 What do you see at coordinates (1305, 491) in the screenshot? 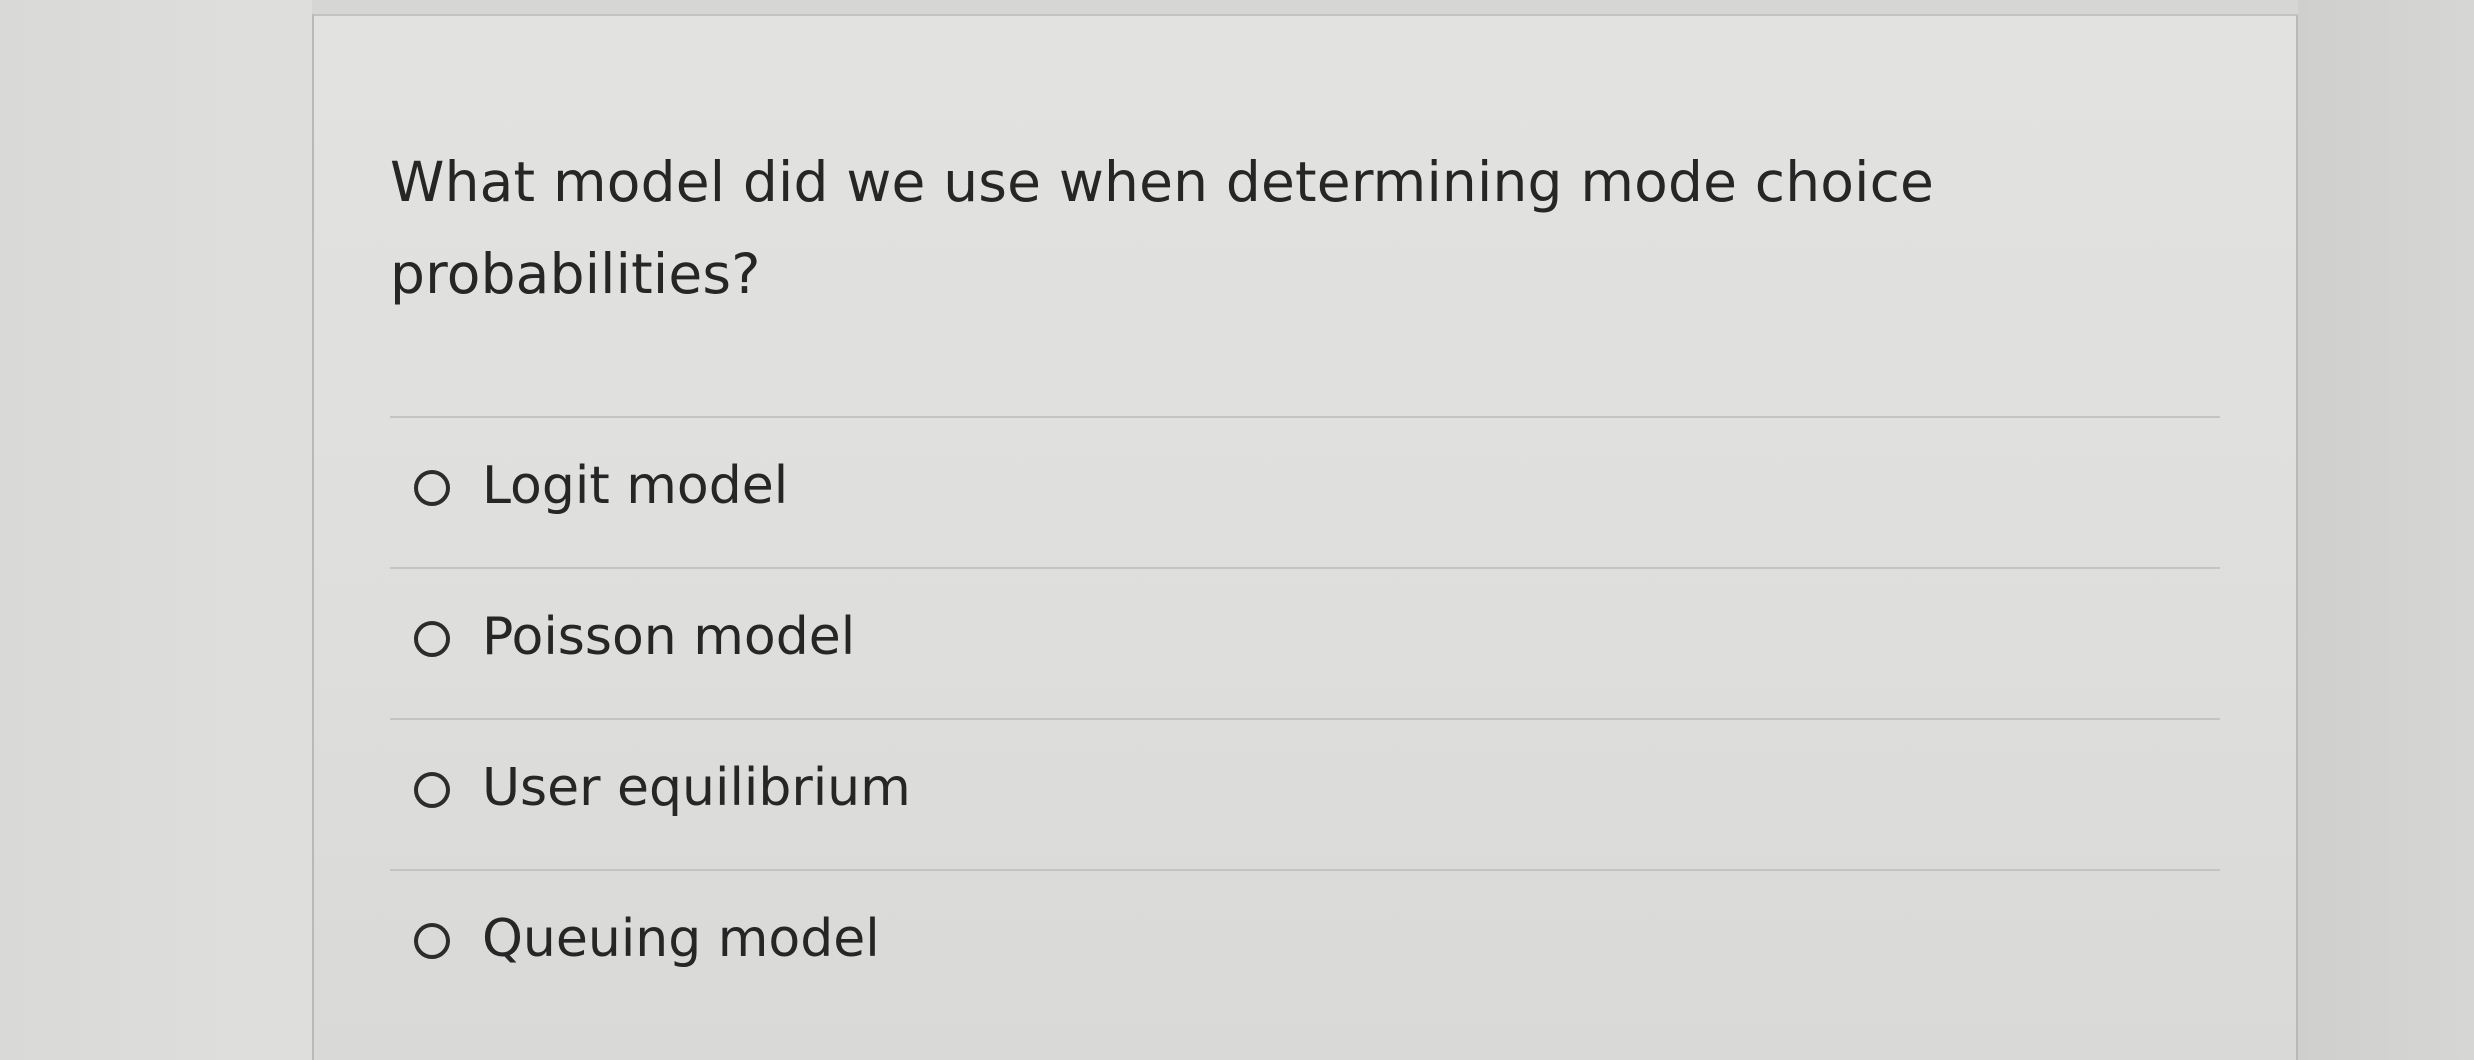
I see `answer-option-logit-model: Logit model` at bounding box center [1305, 491].